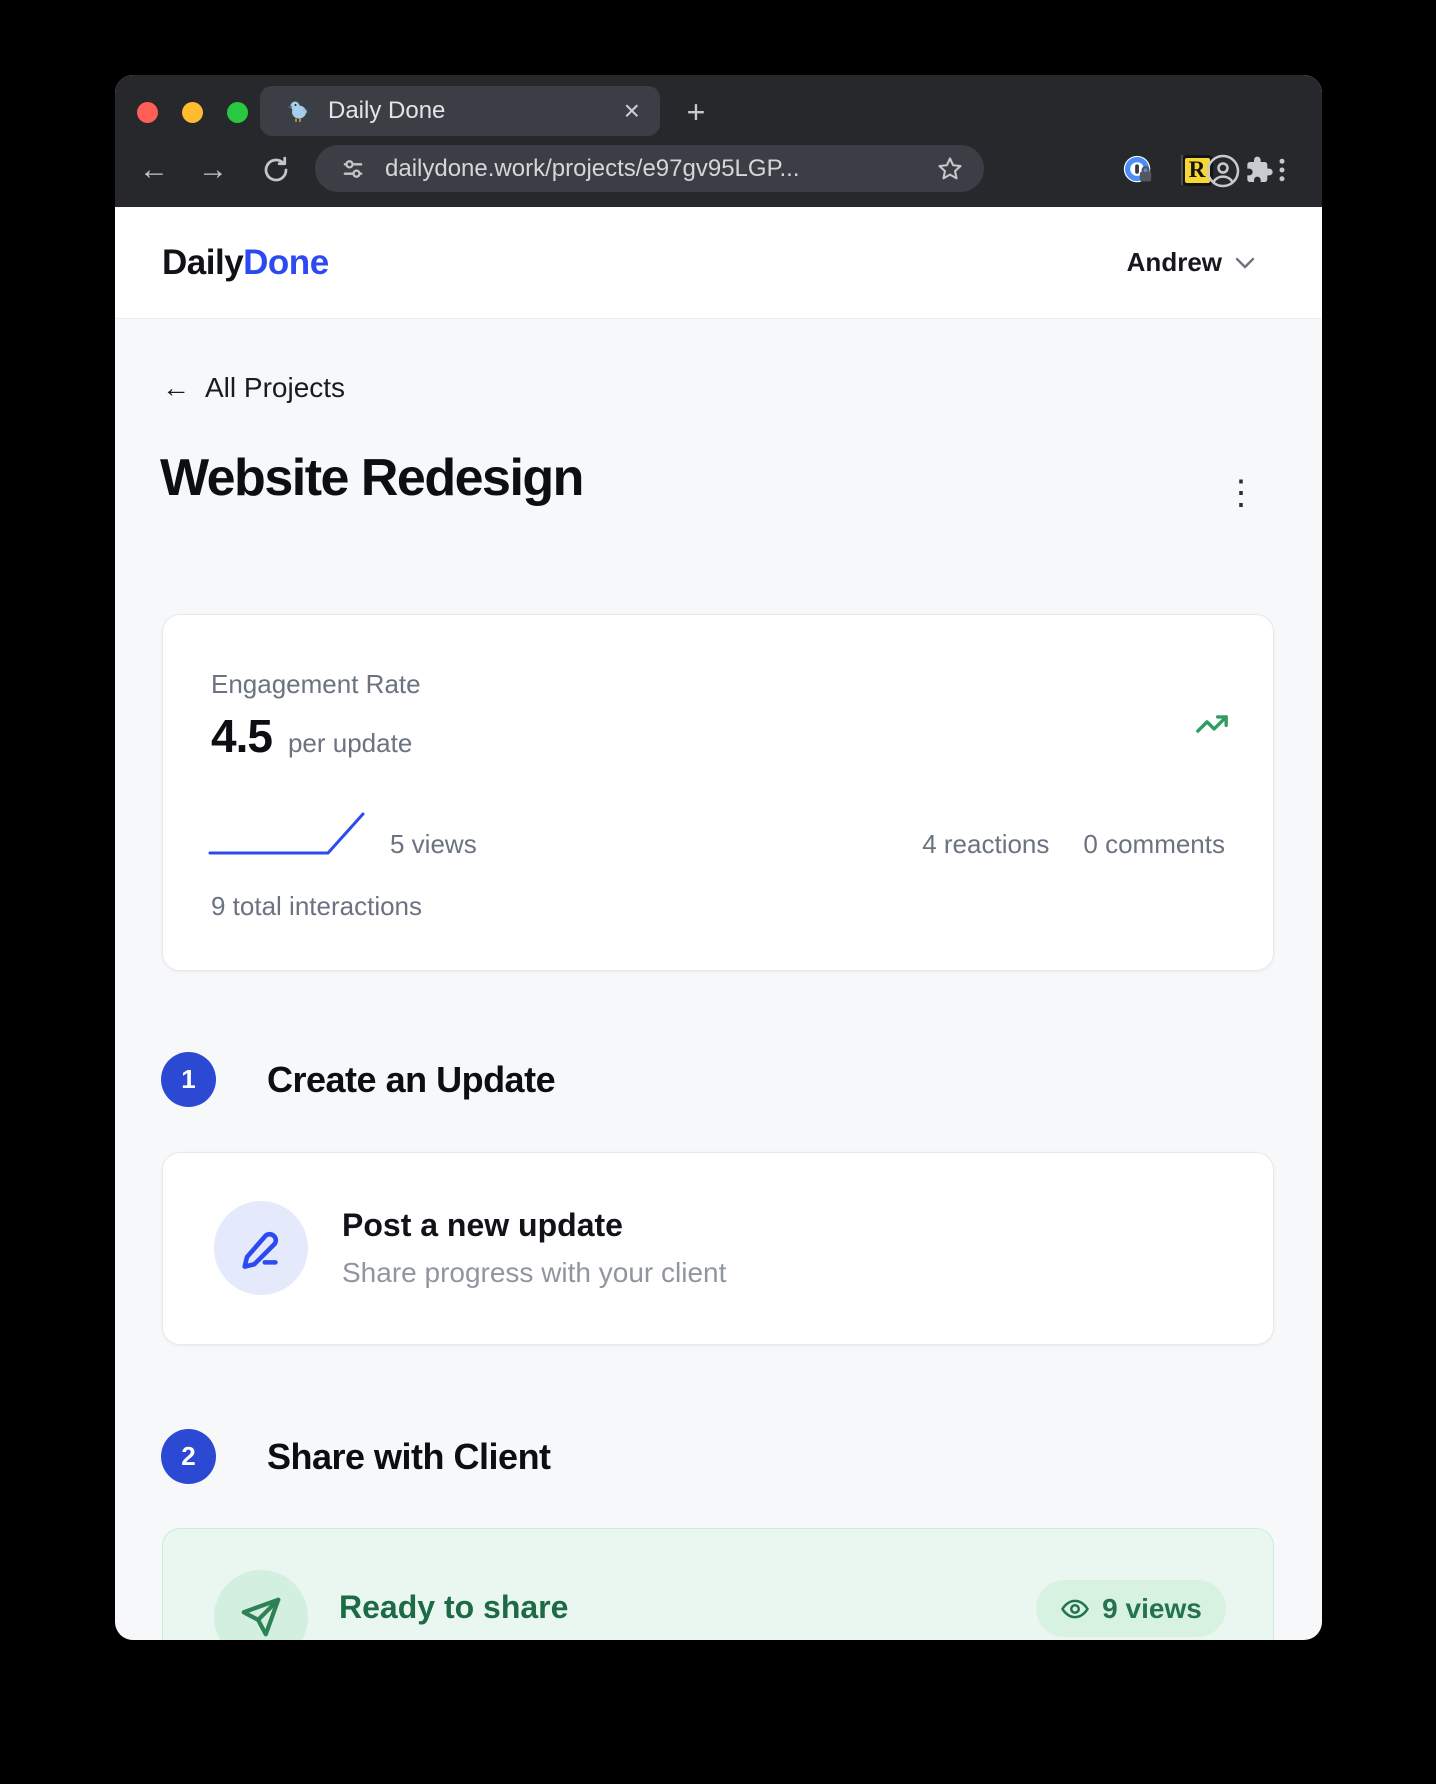 The height and width of the screenshot is (1784, 1436). Describe the element at coordinates (353, 169) in the screenshot. I see `site-settings-icon` at that location.